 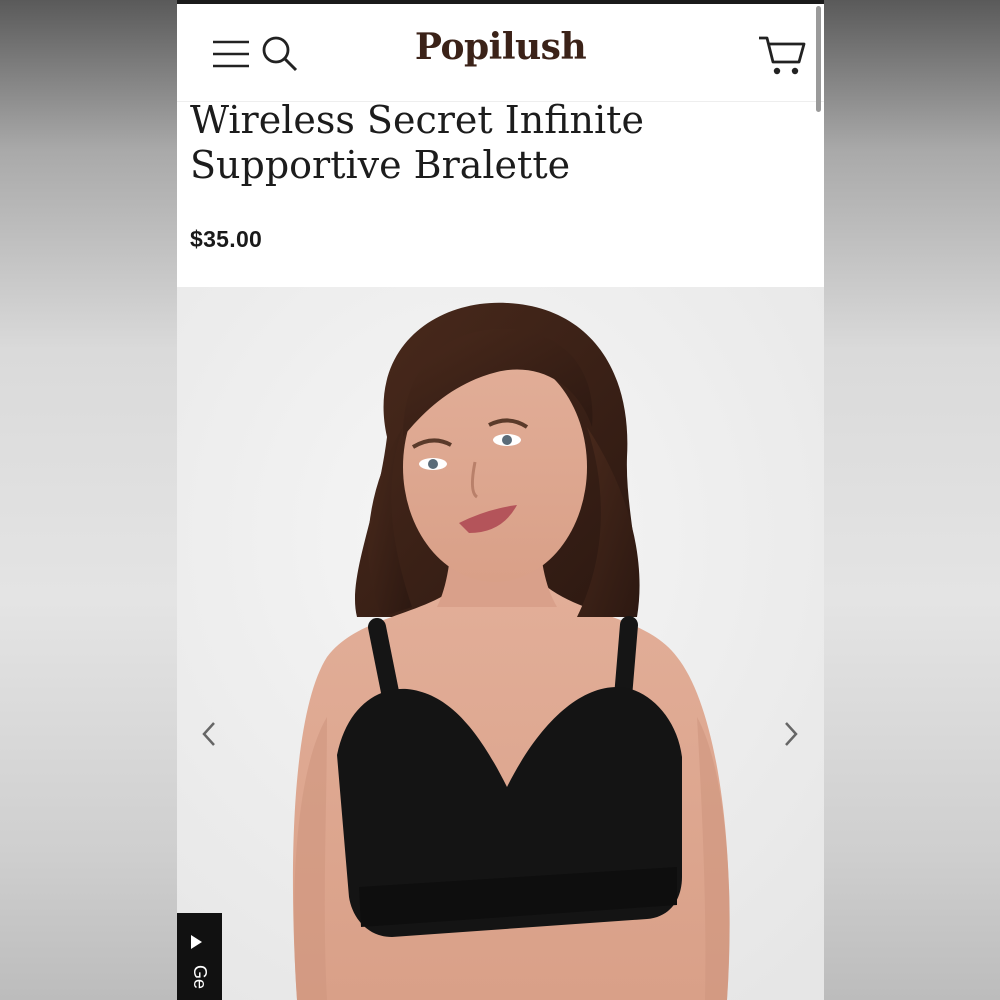 What do you see at coordinates (199, 956) in the screenshot?
I see `feedback-tab: Ge` at bounding box center [199, 956].